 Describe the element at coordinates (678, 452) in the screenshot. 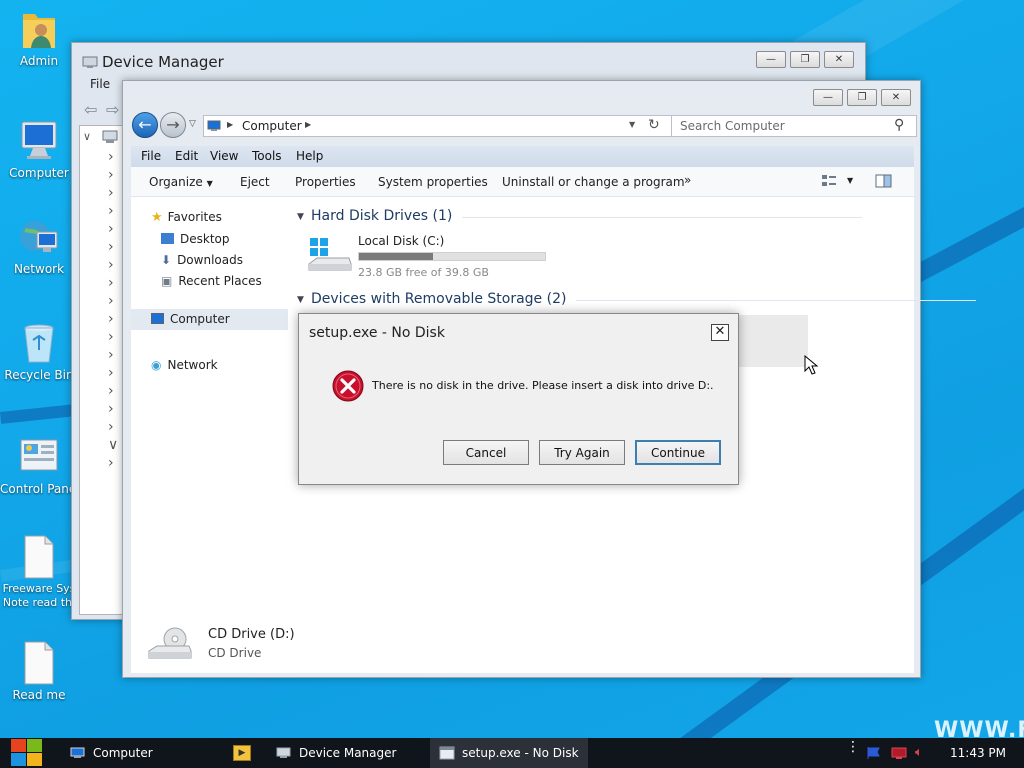

I see `continue-button: Continue` at that location.